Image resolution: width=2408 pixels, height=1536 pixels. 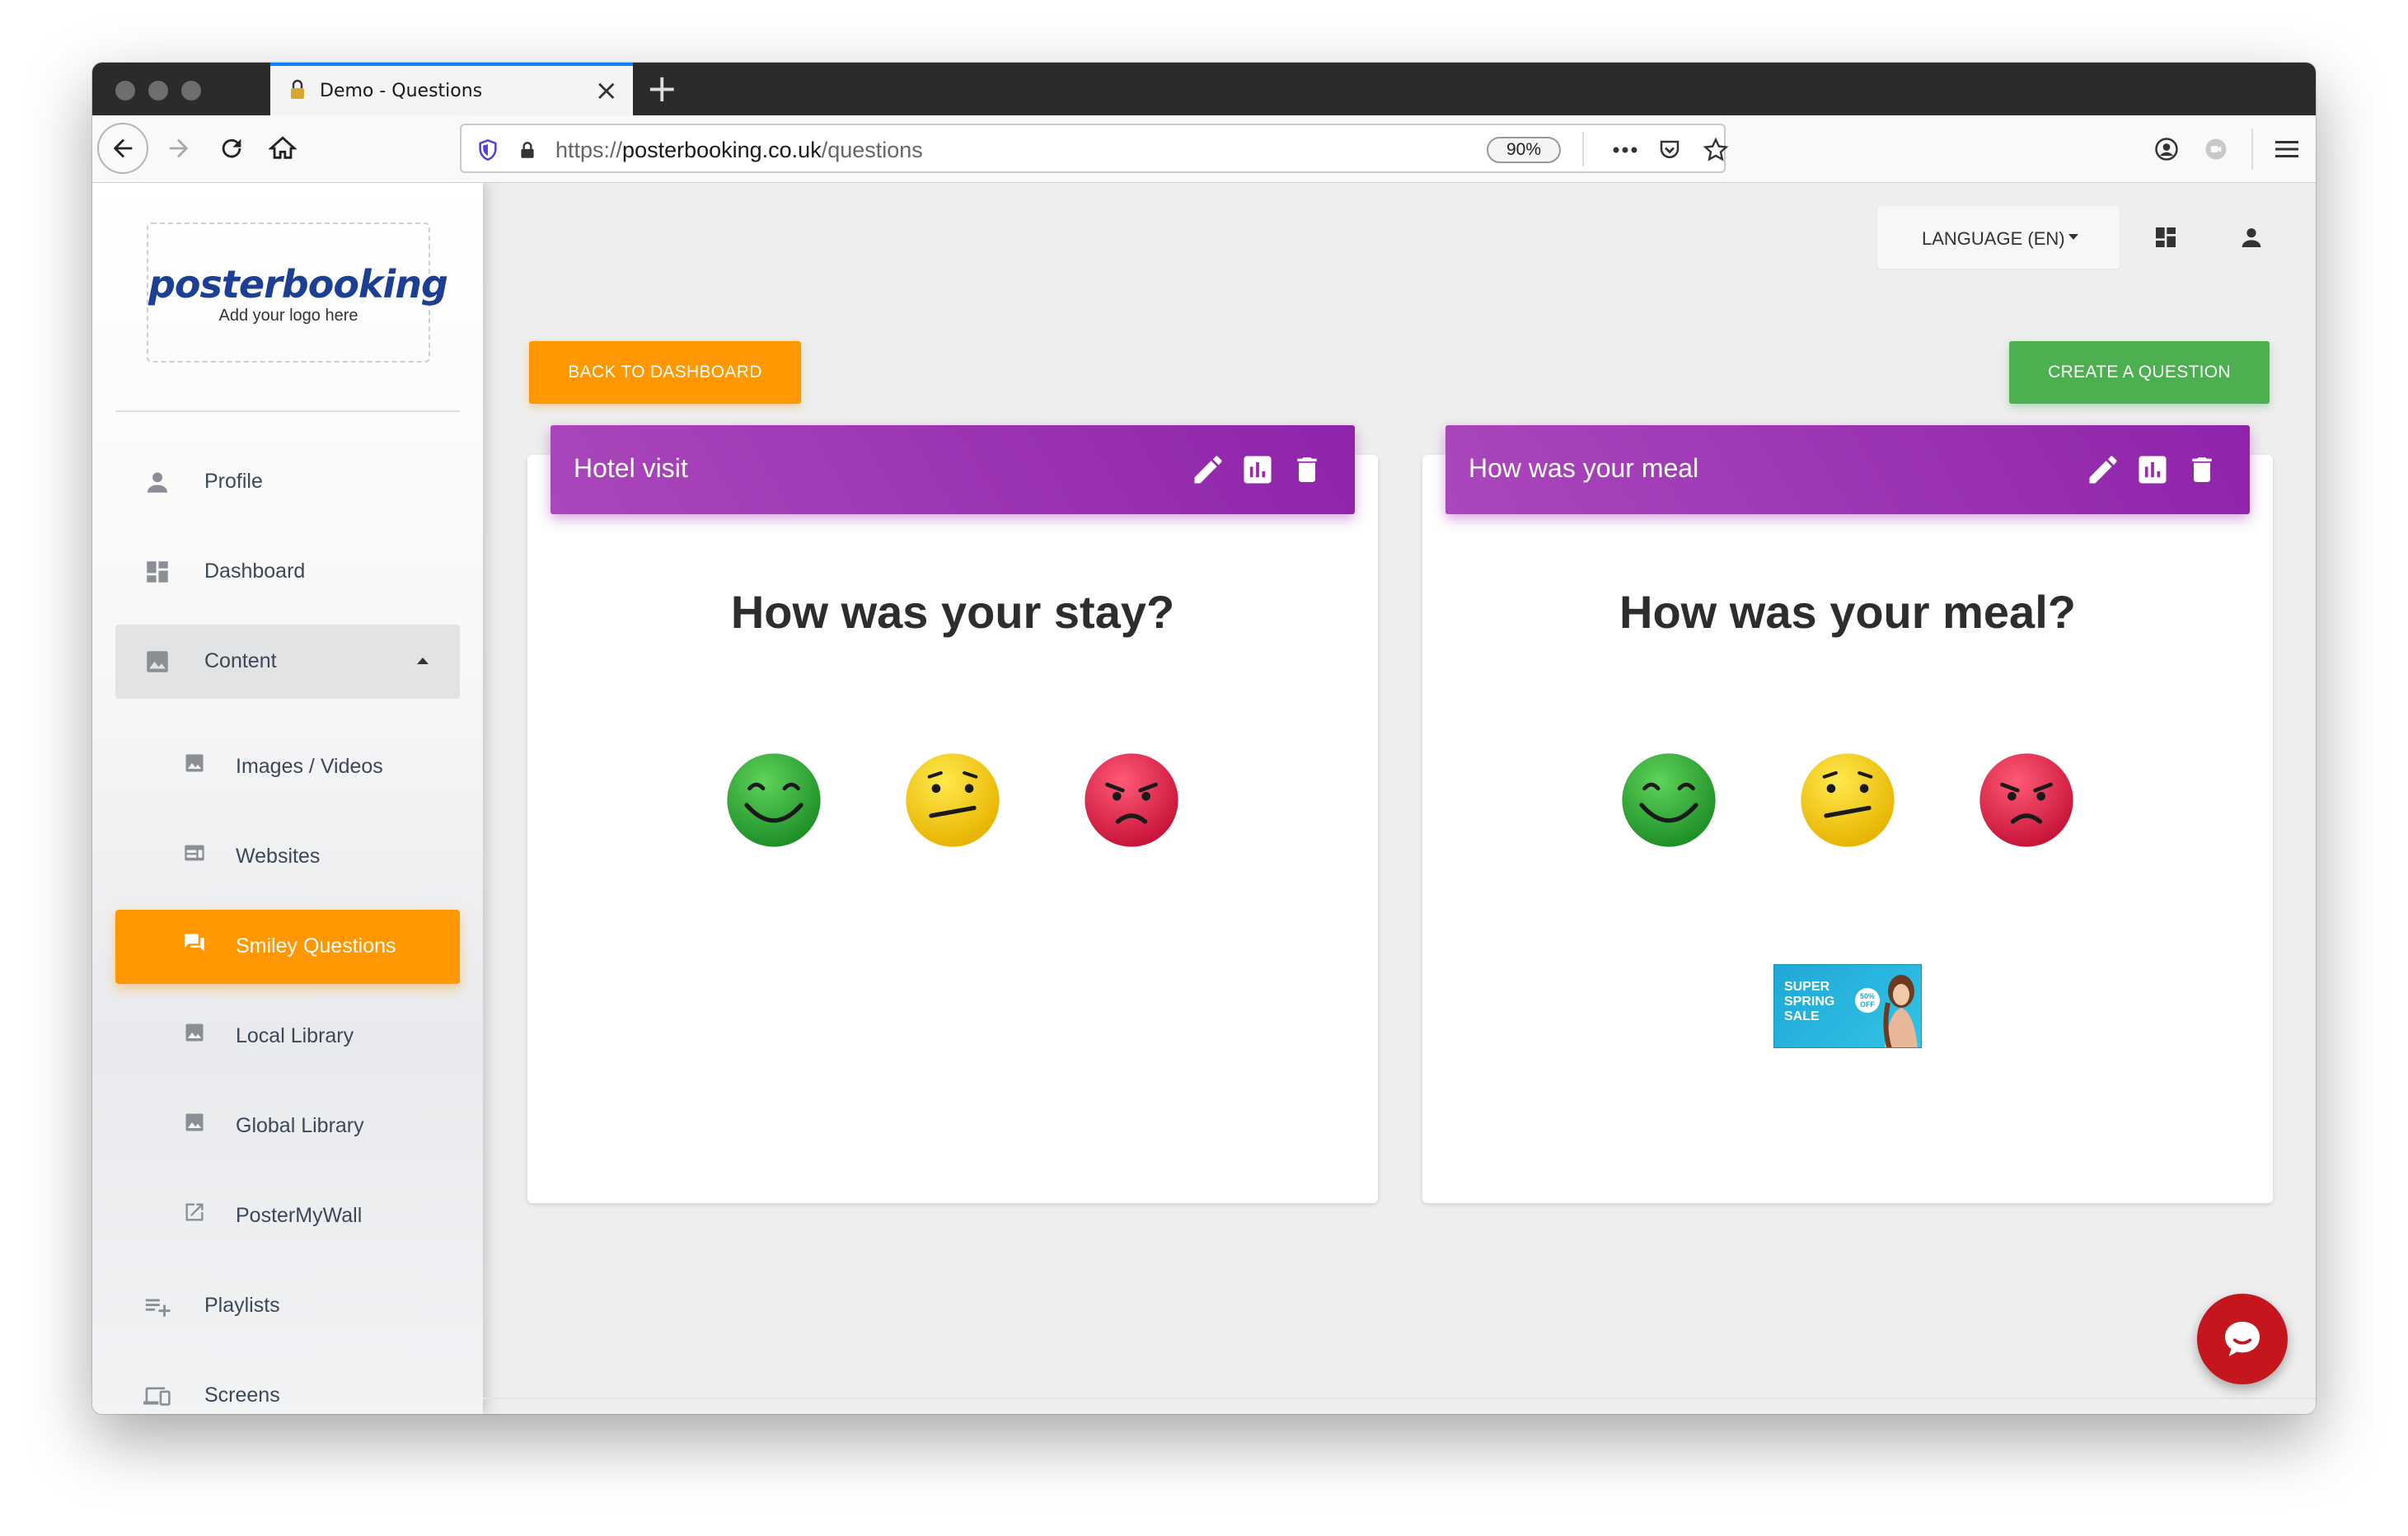 I want to click on promo-line: SPRING, so click(x=1810, y=1002).